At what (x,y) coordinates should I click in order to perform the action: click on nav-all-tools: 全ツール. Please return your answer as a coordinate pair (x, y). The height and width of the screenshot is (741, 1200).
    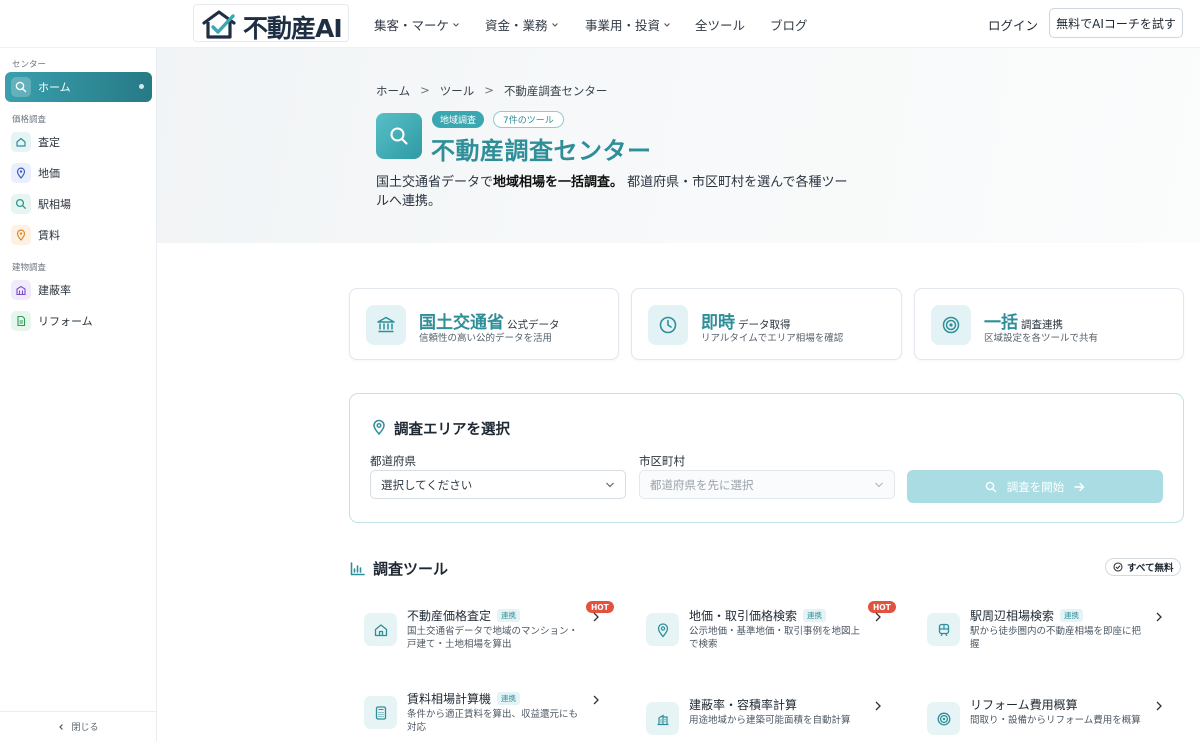
    Looking at the image, I should click on (720, 24).